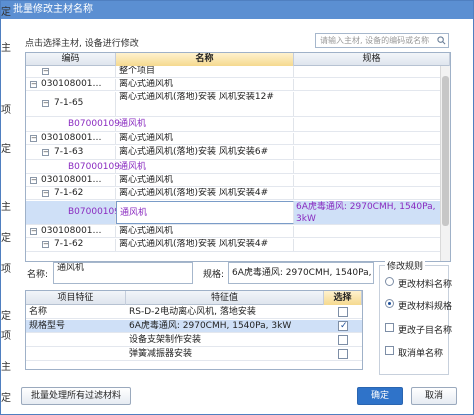 Image resolution: width=474 pixels, height=415 pixels. What do you see at coordinates (380, 396) in the screenshot?
I see `ok-button: 确定` at bounding box center [380, 396].